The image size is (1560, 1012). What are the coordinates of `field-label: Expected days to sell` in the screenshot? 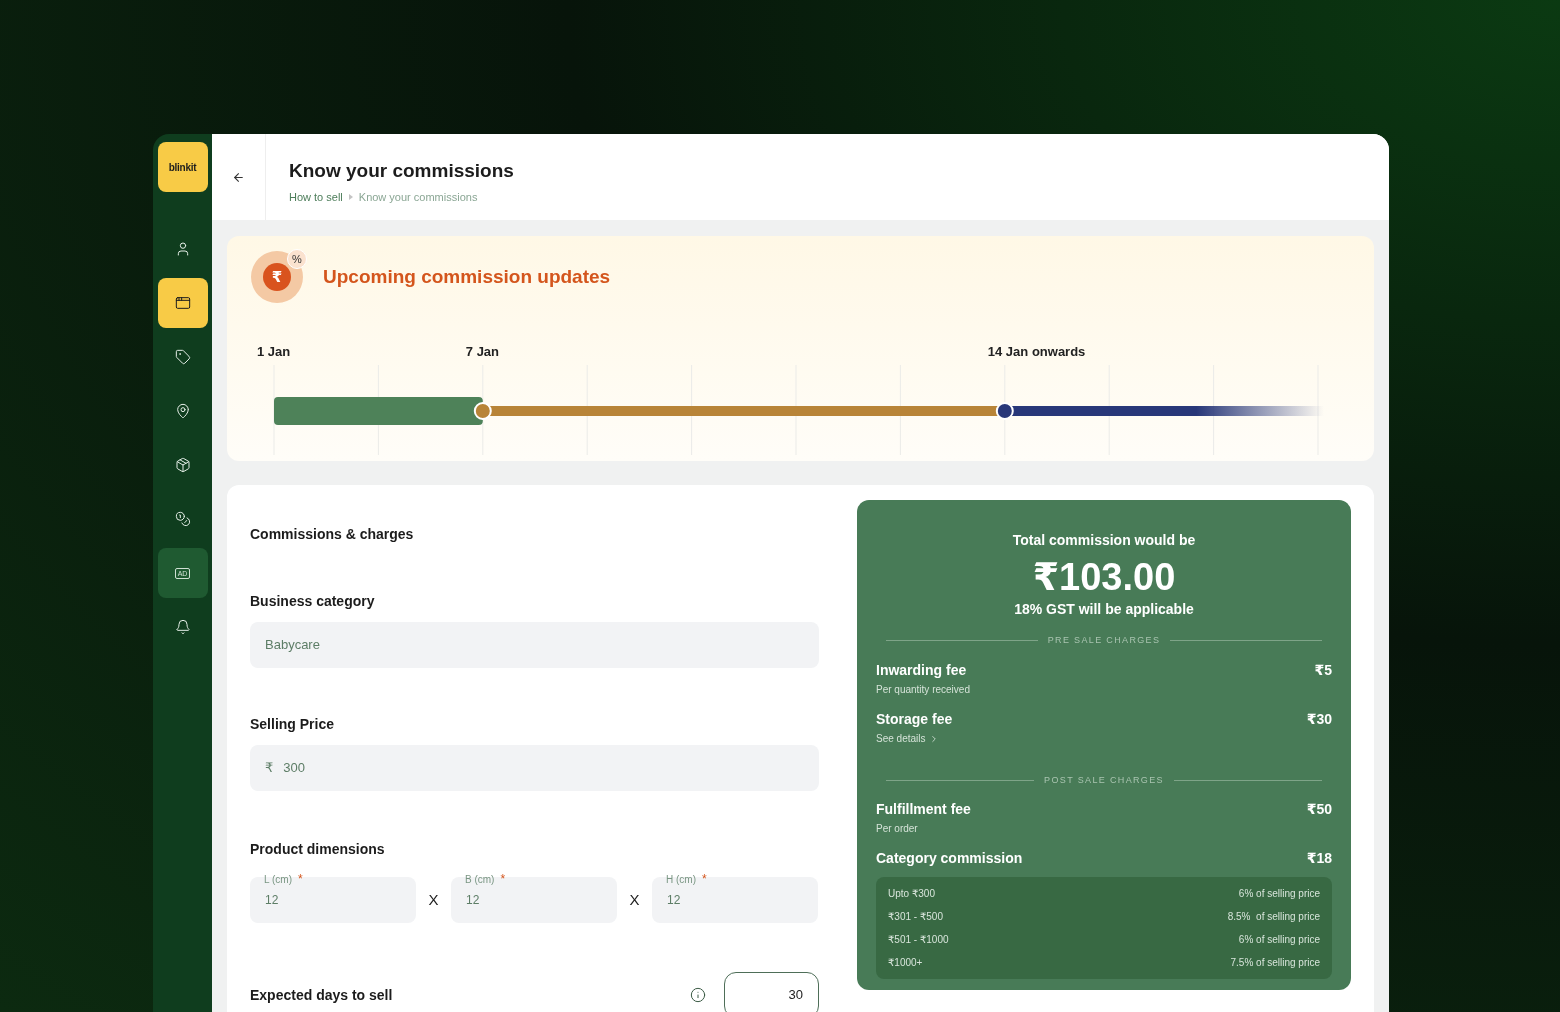 It's located at (322, 995).